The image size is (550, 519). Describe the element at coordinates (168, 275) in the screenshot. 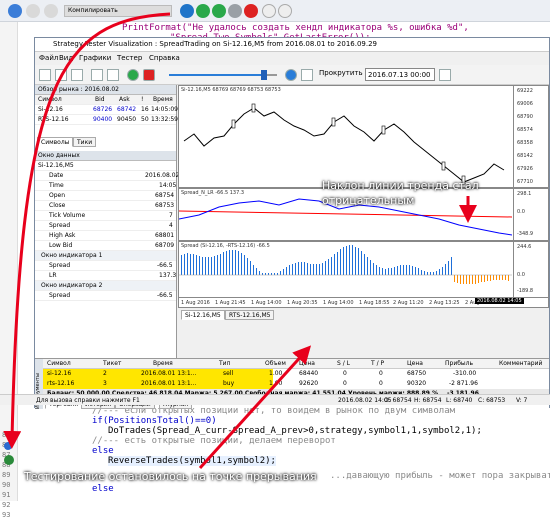

I see `dw-val: 137.3` at that location.